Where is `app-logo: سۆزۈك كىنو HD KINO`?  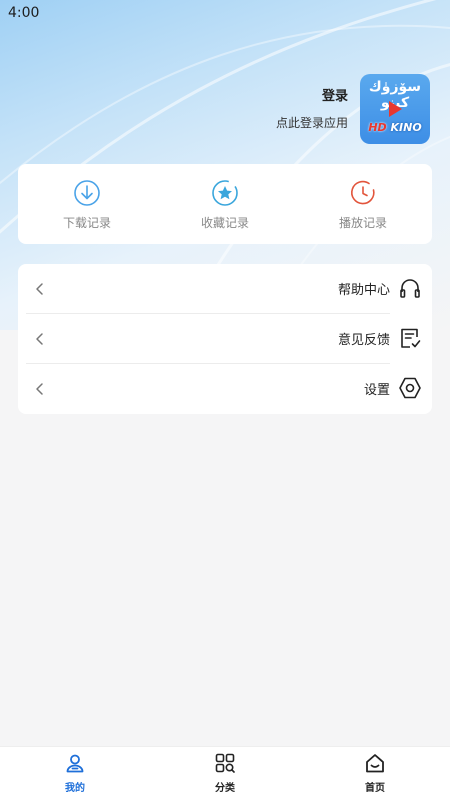 app-logo: سۆزۈك كىنو HD KINO is located at coordinates (395, 109).